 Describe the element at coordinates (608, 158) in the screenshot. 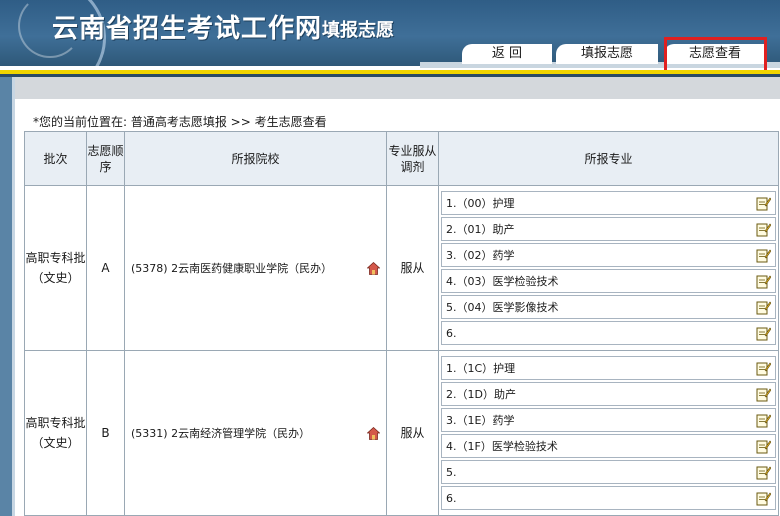

I see `header-majors: 所报专业` at that location.